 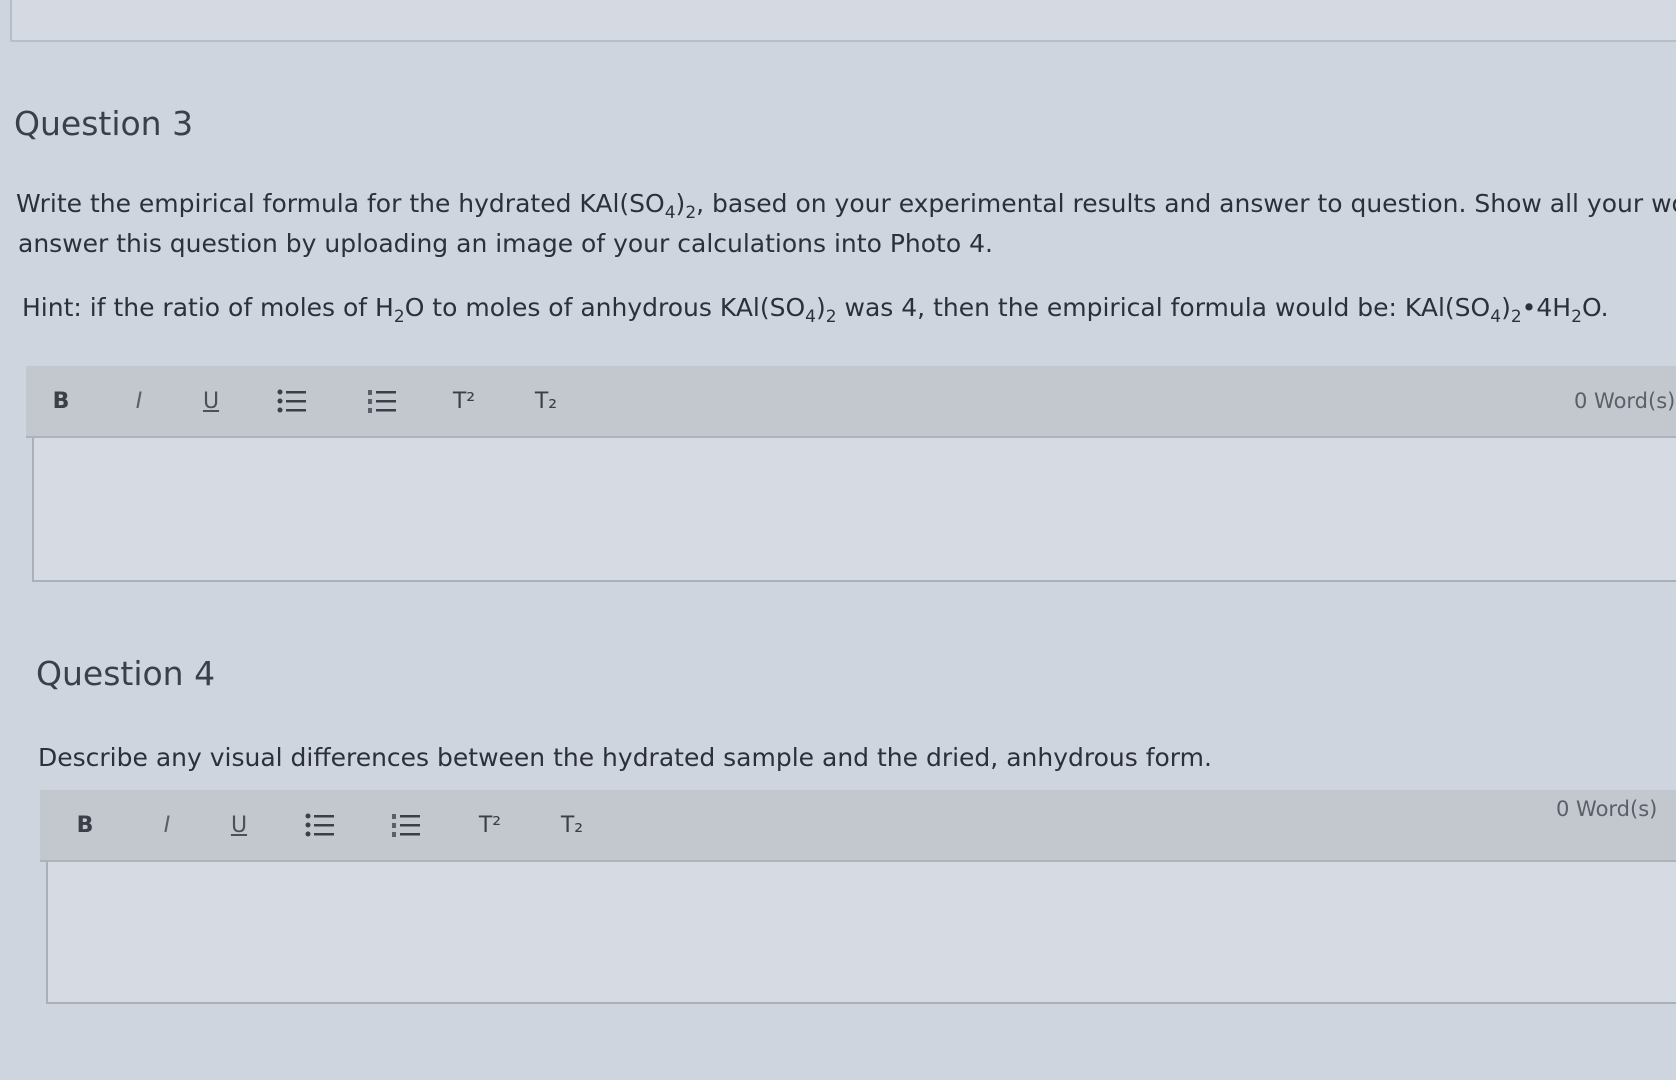 I want to click on question-3-title: Question 3, so click(x=104, y=123).